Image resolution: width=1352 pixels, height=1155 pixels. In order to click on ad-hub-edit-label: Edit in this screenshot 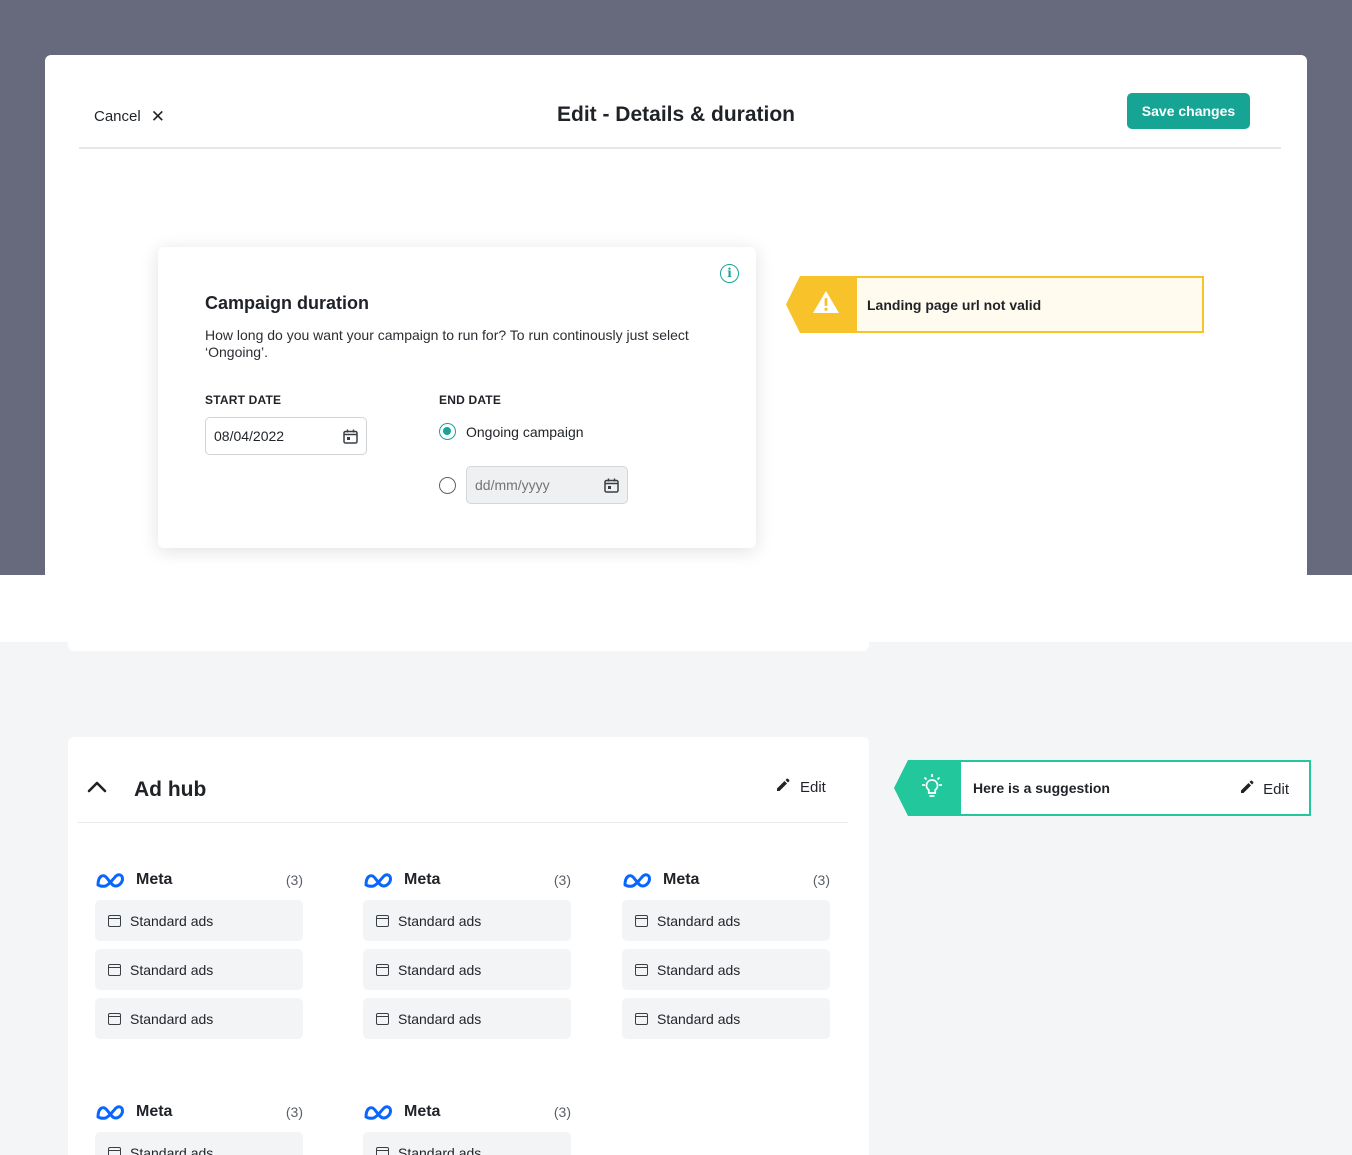, I will do `click(813, 787)`.